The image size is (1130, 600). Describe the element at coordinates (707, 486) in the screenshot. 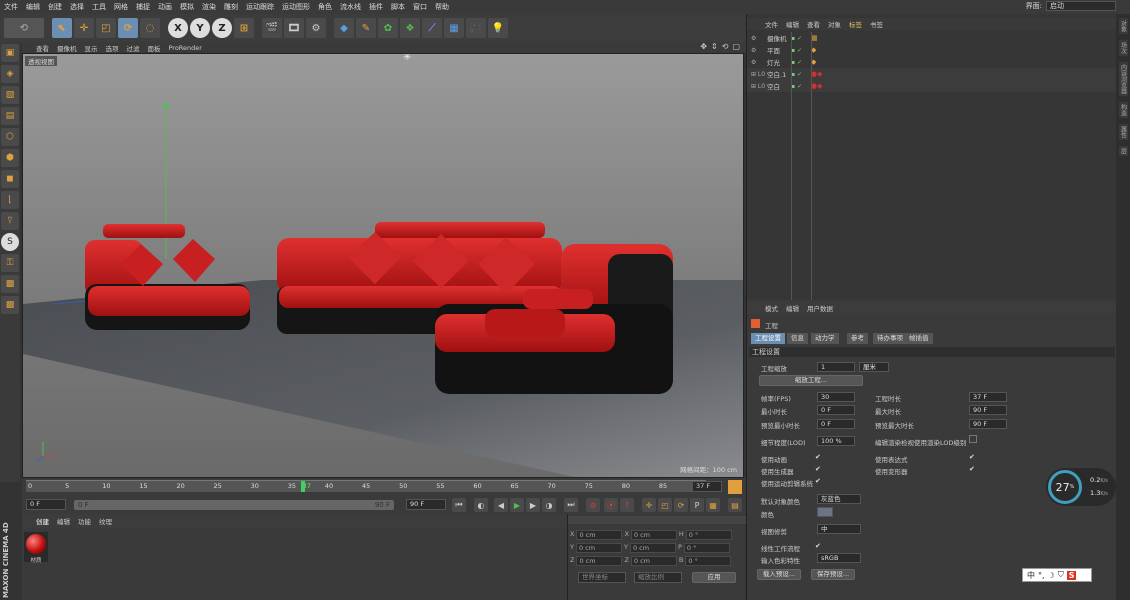

I see `current-frame-field: 37 F` at that location.